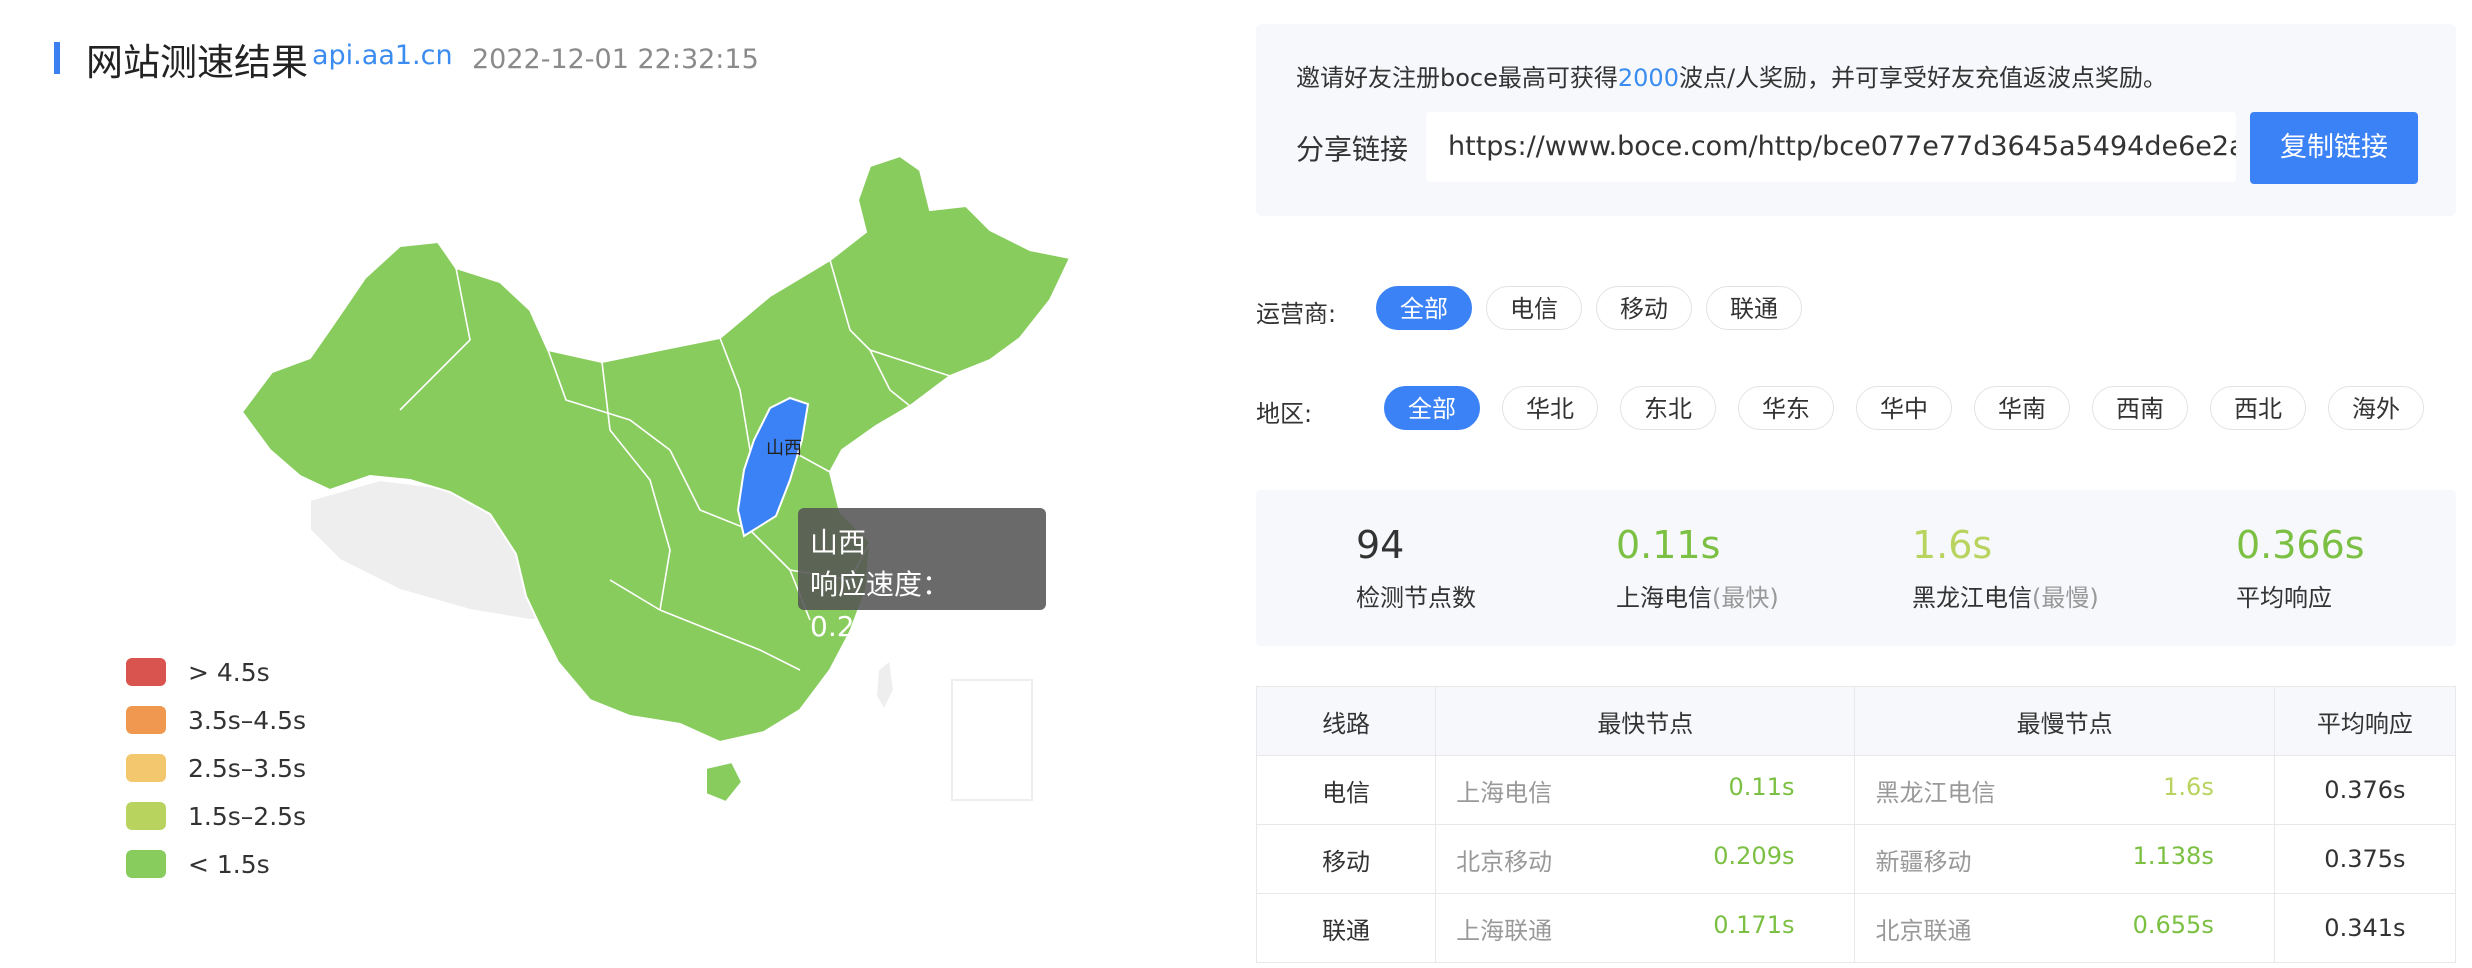  I want to click on cell-line: 联通, so click(1346, 928).